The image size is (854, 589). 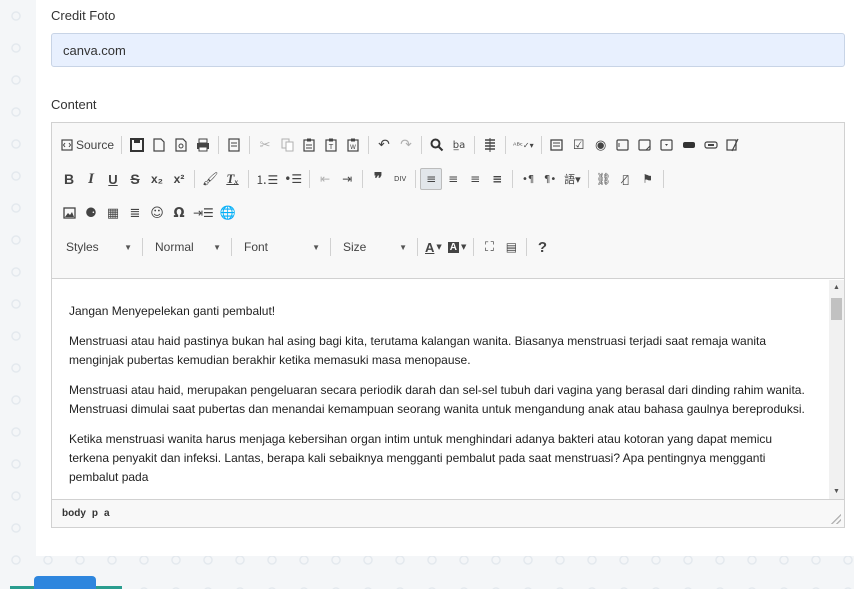 I want to click on subscript-button: x₂, so click(x=157, y=179).